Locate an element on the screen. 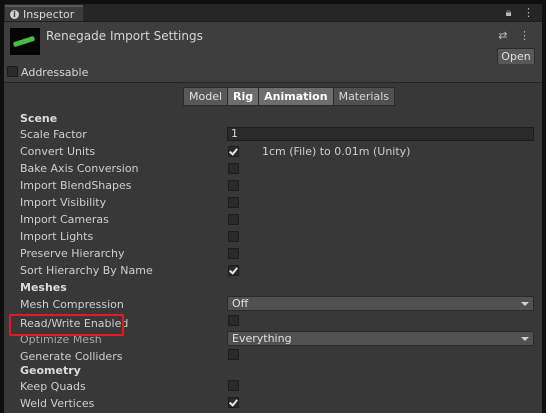 This screenshot has width=546, height=413. sort-hierarchy-label: Sort Hierarchy By Name is located at coordinates (86, 270).